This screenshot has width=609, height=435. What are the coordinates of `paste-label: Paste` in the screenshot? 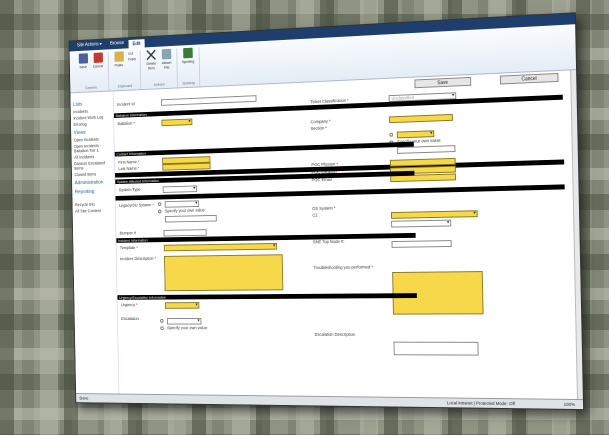 It's located at (119, 65).